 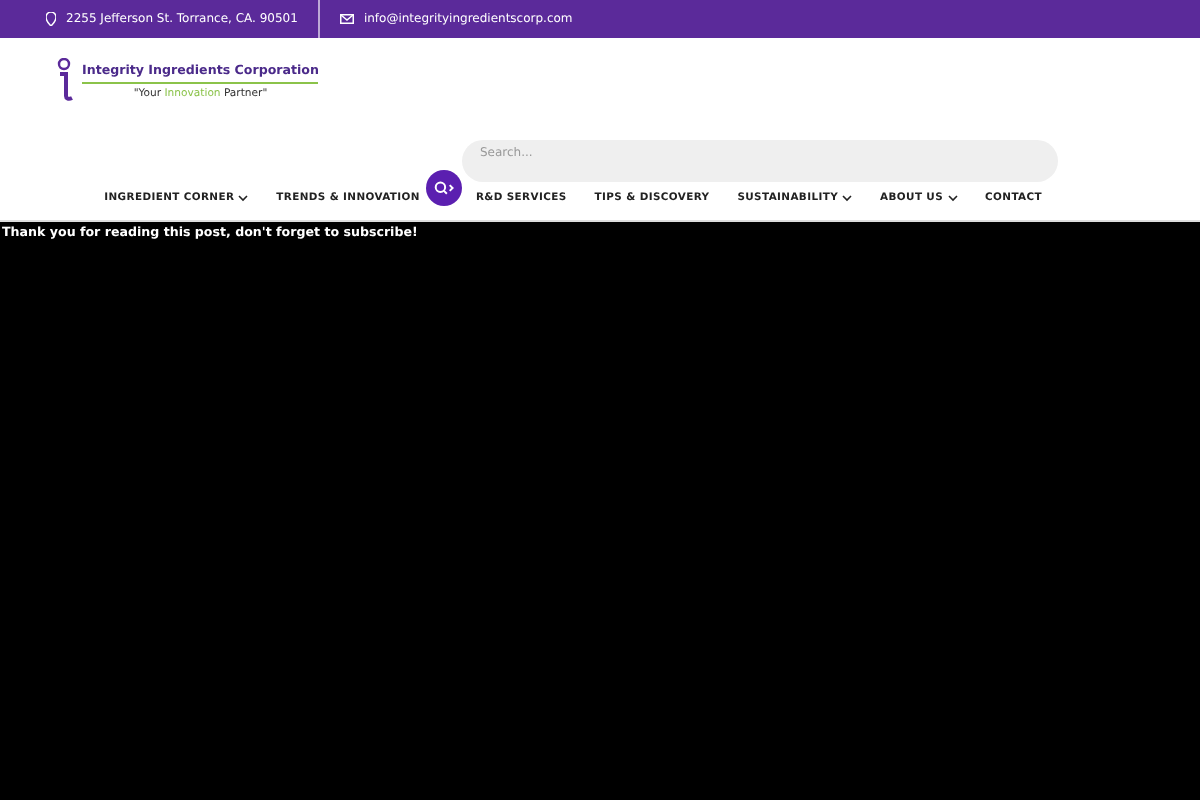 I want to click on search-button, so click(x=443, y=188).